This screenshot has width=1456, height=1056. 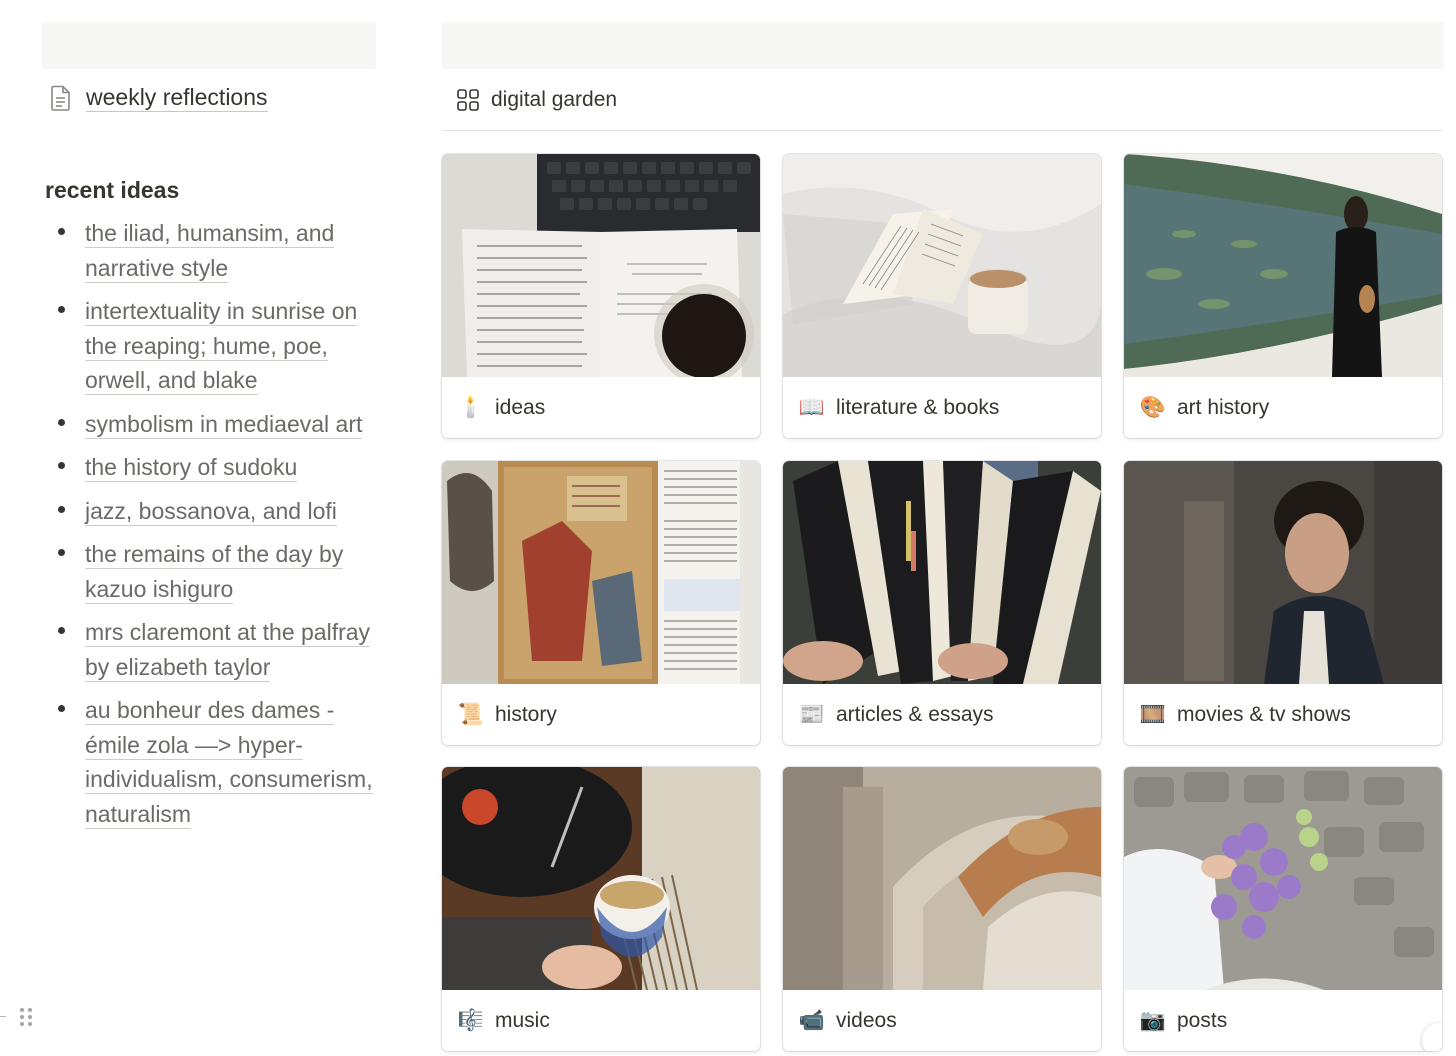 What do you see at coordinates (601, 1020) in the screenshot?
I see `card-caption: 🎼 music` at bounding box center [601, 1020].